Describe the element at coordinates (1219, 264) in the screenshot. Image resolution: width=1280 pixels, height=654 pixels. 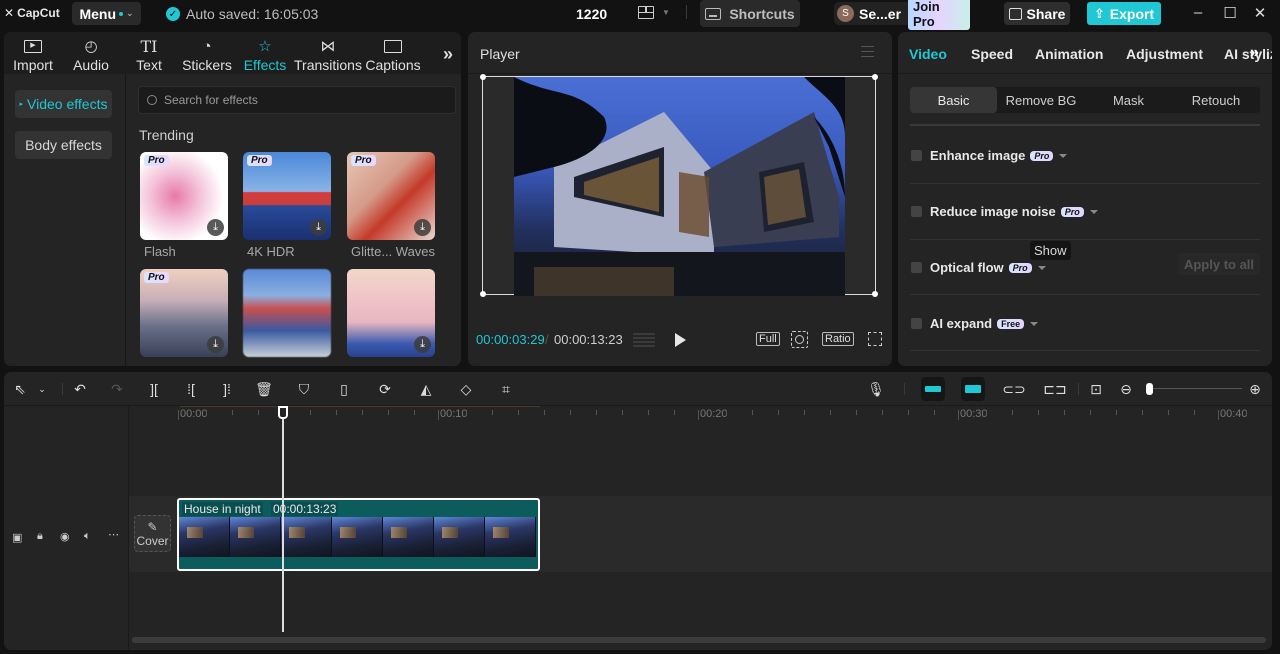
I see `apply-to-all-button: Apply to all` at that location.